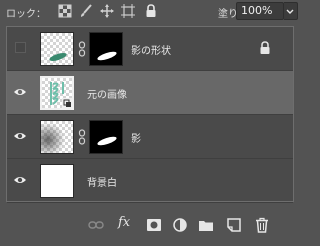 This screenshot has width=320, height=246. Describe the element at coordinates (234, 225) in the screenshot. I see `new-layer-icon` at that location.